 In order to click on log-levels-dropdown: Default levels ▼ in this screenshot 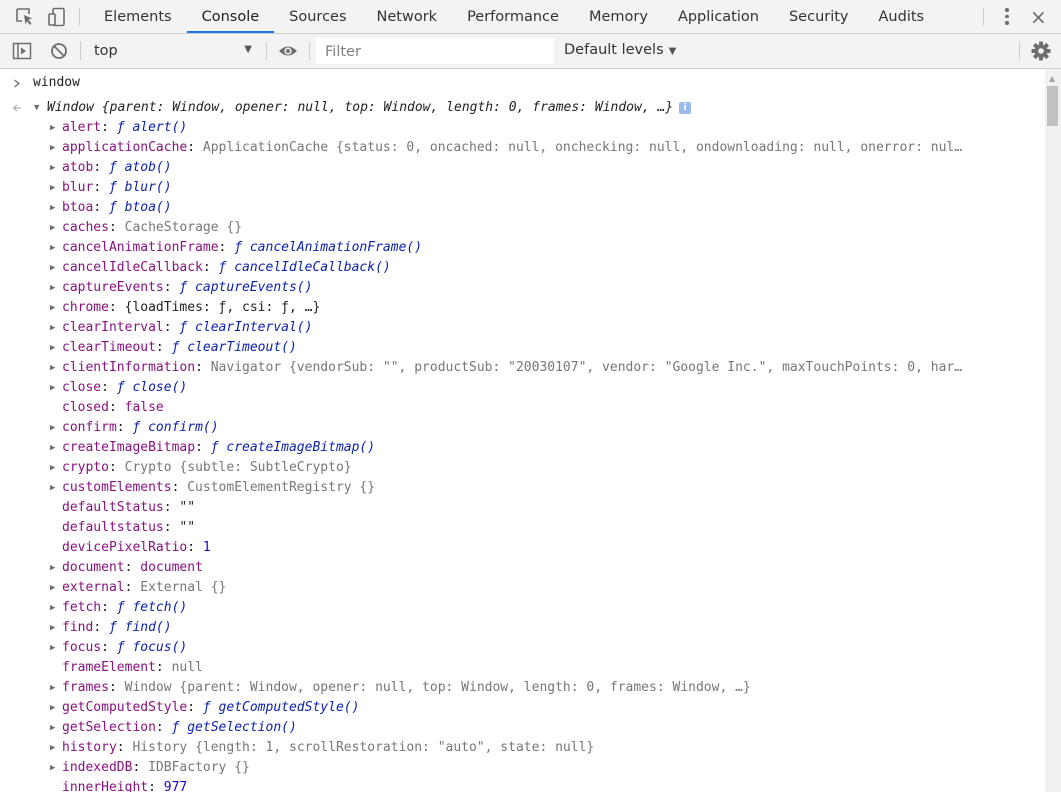, I will do `click(620, 50)`.